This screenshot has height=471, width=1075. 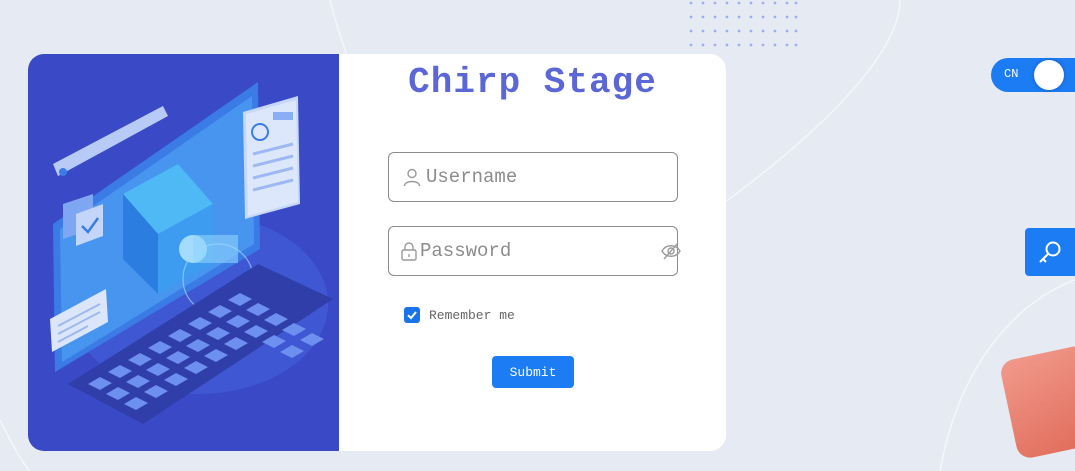 What do you see at coordinates (1033, 75) in the screenshot?
I see `language-toggle: CN` at bounding box center [1033, 75].